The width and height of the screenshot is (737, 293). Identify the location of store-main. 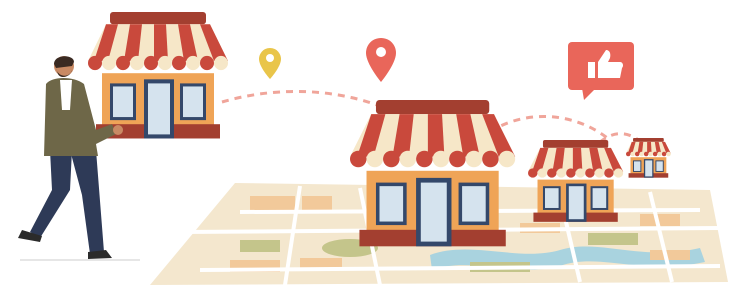
(433, 173).